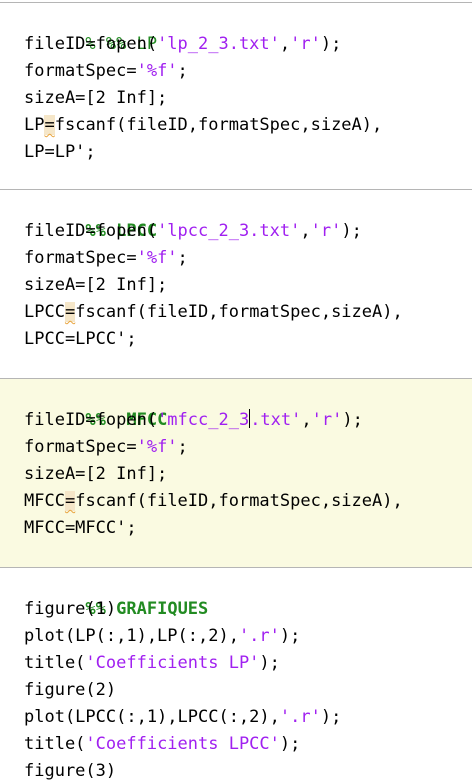  I want to click on string-literal: 'lp_2_3.txt', so click(218, 44).